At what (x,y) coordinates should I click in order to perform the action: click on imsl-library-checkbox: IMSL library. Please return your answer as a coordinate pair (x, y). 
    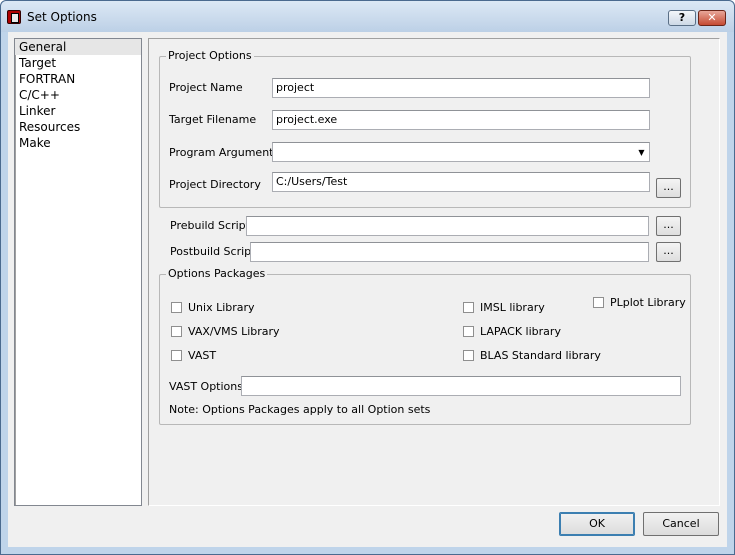
    Looking at the image, I should click on (504, 307).